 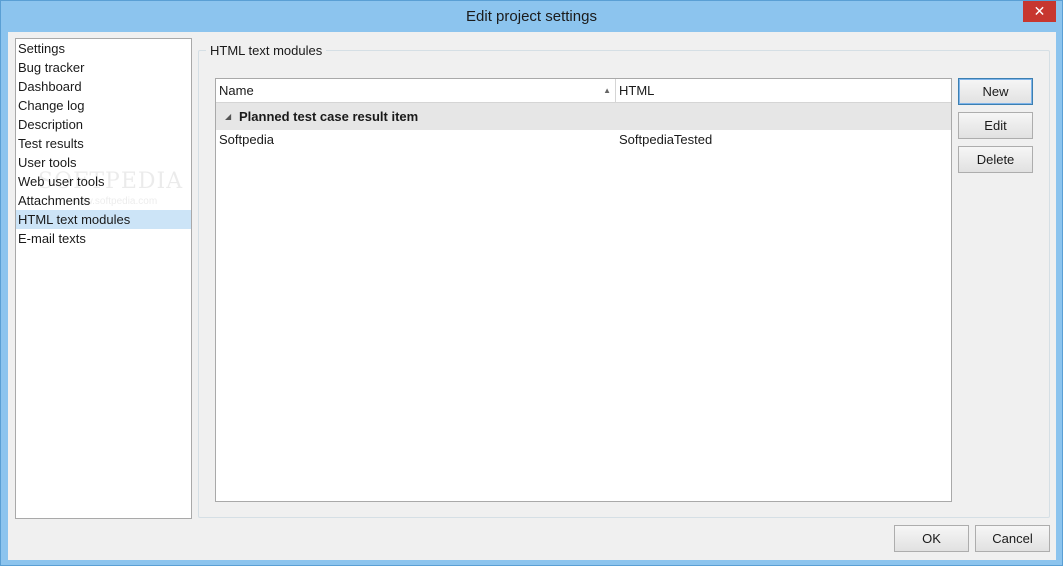 I want to click on ok-button: OK, so click(x=931, y=538).